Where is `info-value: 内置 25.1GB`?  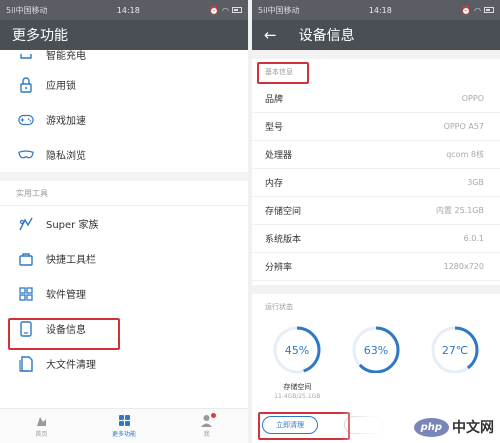 info-value: 内置 25.1GB is located at coordinates (459, 210).